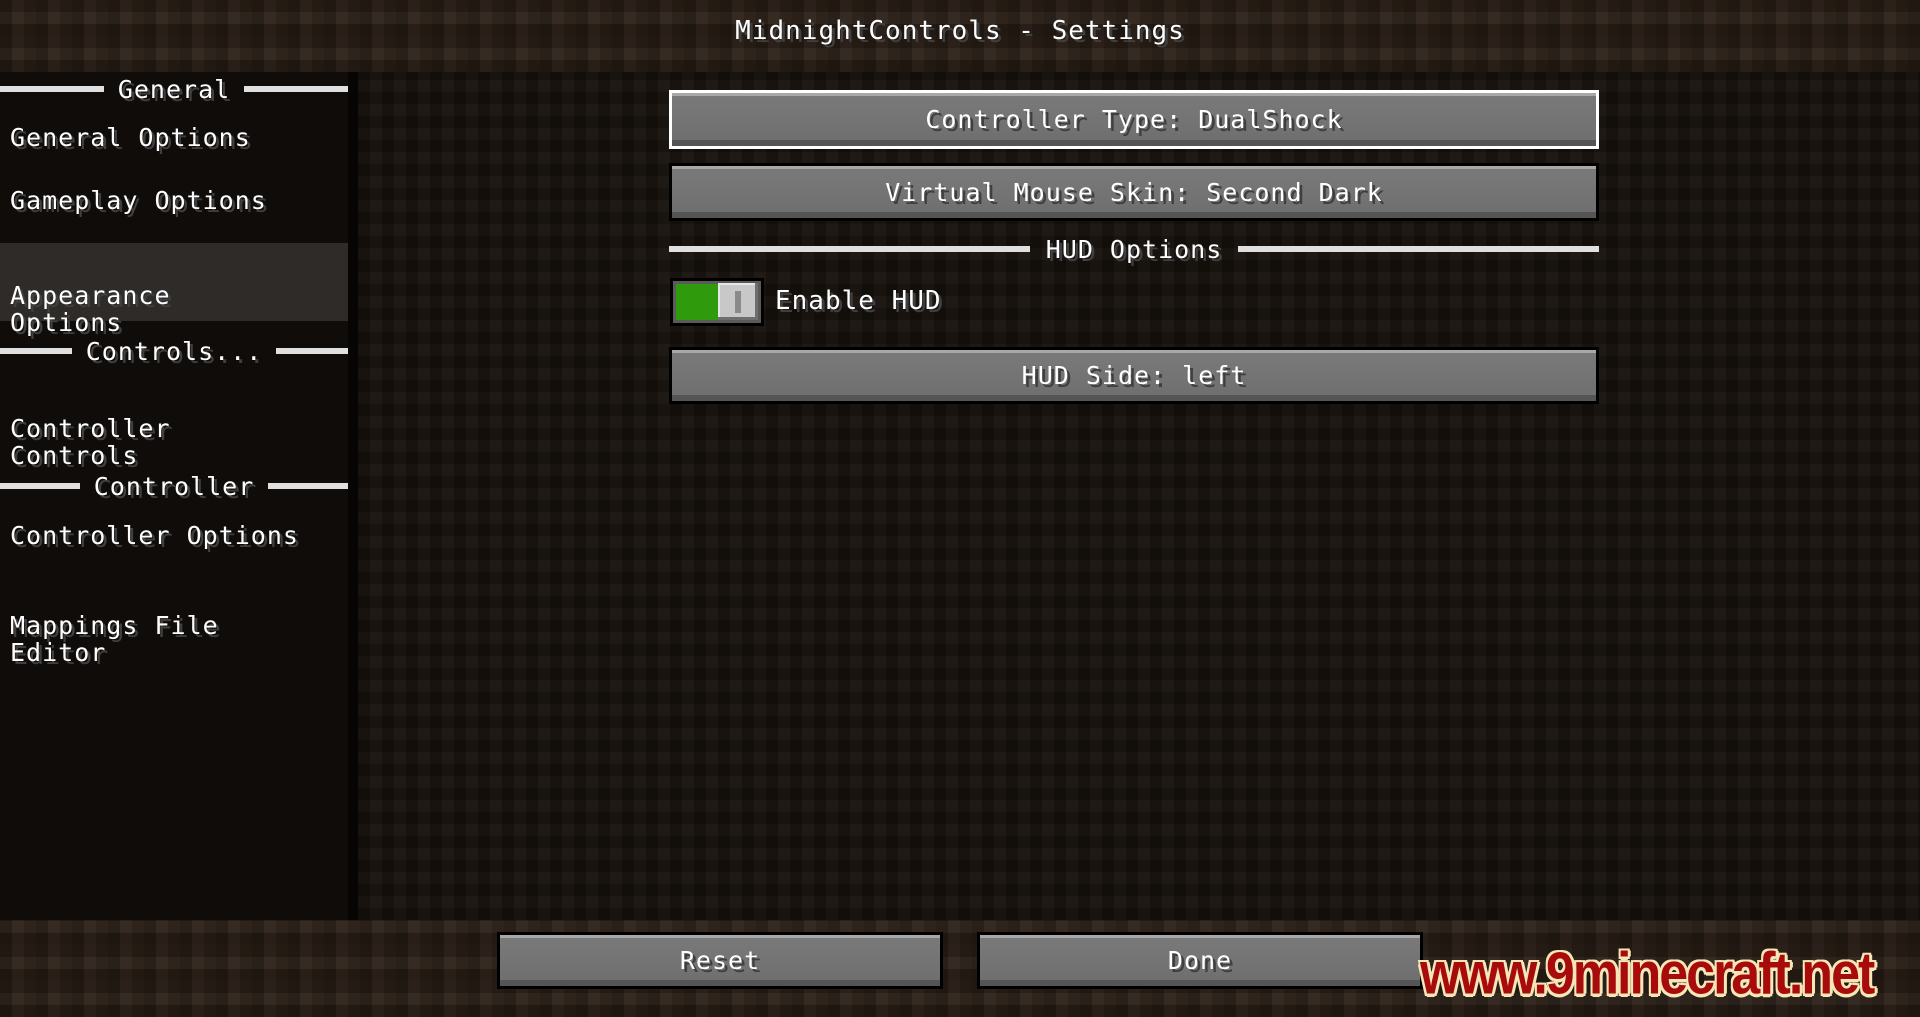 The height and width of the screenshot is (1017, 1920). I want to click on section-label: General, so click(174, 89).